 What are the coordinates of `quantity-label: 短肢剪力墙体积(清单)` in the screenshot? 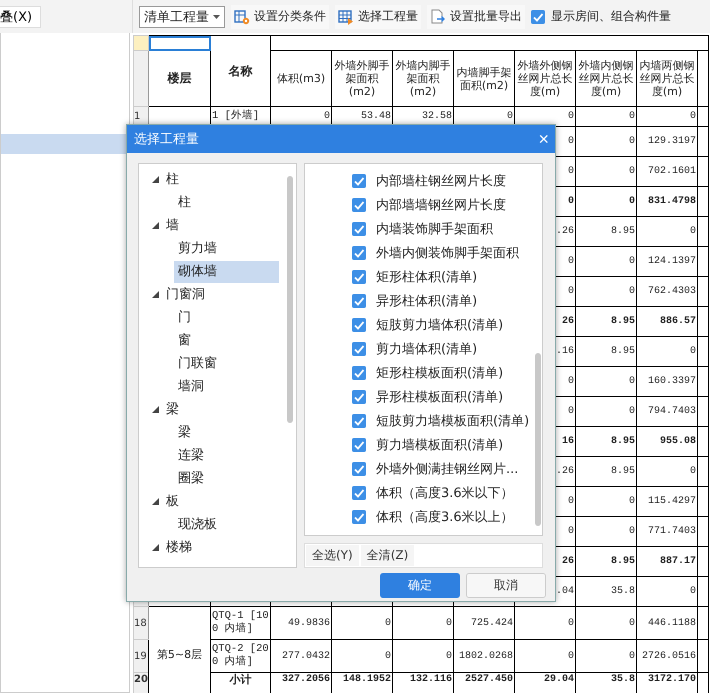 It's located at (440, 325).